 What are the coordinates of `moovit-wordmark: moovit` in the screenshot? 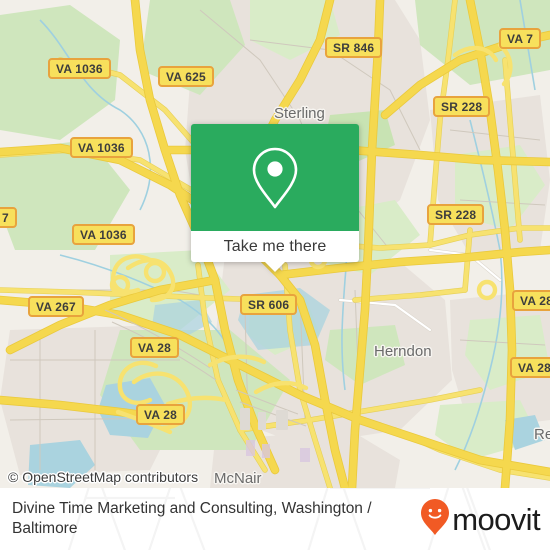 It's located at (496, 519).